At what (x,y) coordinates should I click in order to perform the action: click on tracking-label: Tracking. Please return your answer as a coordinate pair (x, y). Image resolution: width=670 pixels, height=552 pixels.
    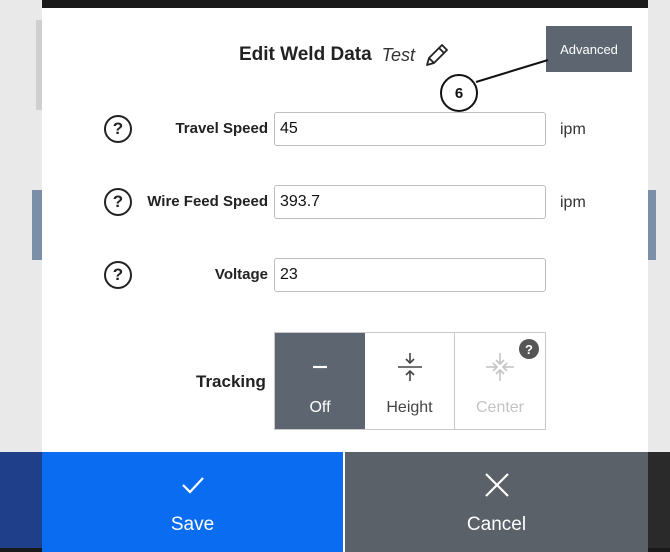
    Looking at the image, I should click on (231, 381).